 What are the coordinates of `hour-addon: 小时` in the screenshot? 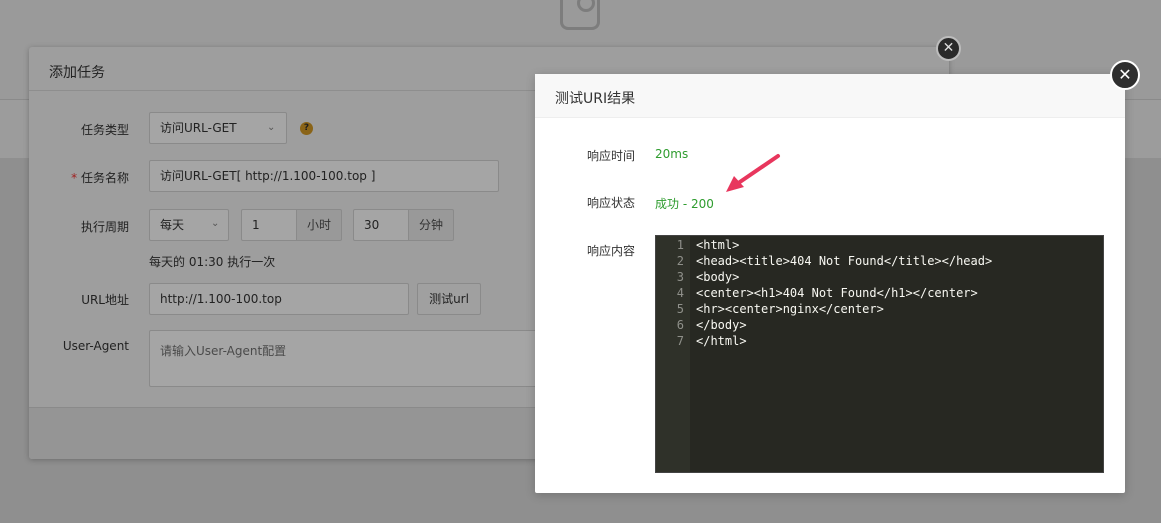 It's located at (319, 225).